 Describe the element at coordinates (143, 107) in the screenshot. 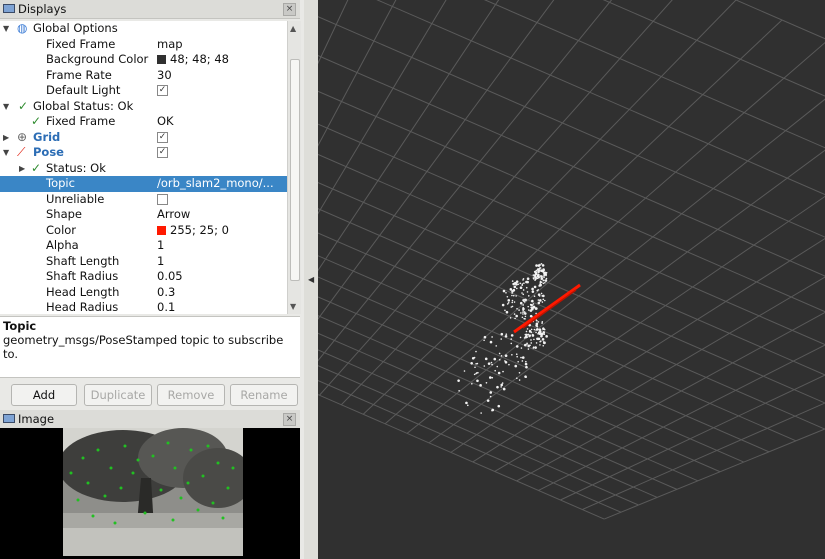

I see `tree-row-global-status: ▼ ✓ Global Status: Ok` at that location.